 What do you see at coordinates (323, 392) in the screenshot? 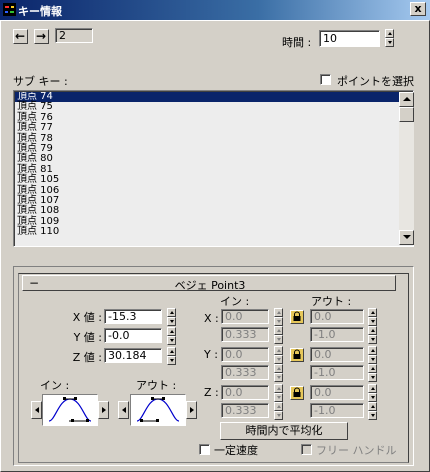
I see `z-out-tangent-field-value: 0.0` at bounding box center [323, 392].